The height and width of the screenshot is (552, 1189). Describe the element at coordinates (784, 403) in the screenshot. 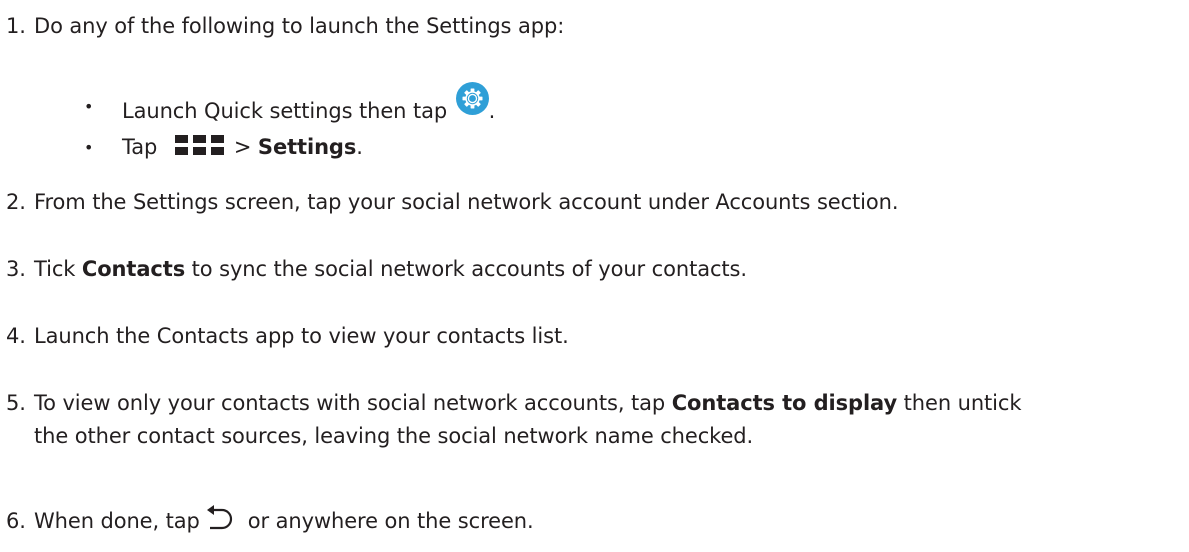

I see `contacts-to-display-bold-label: Contacts to display` at that location.